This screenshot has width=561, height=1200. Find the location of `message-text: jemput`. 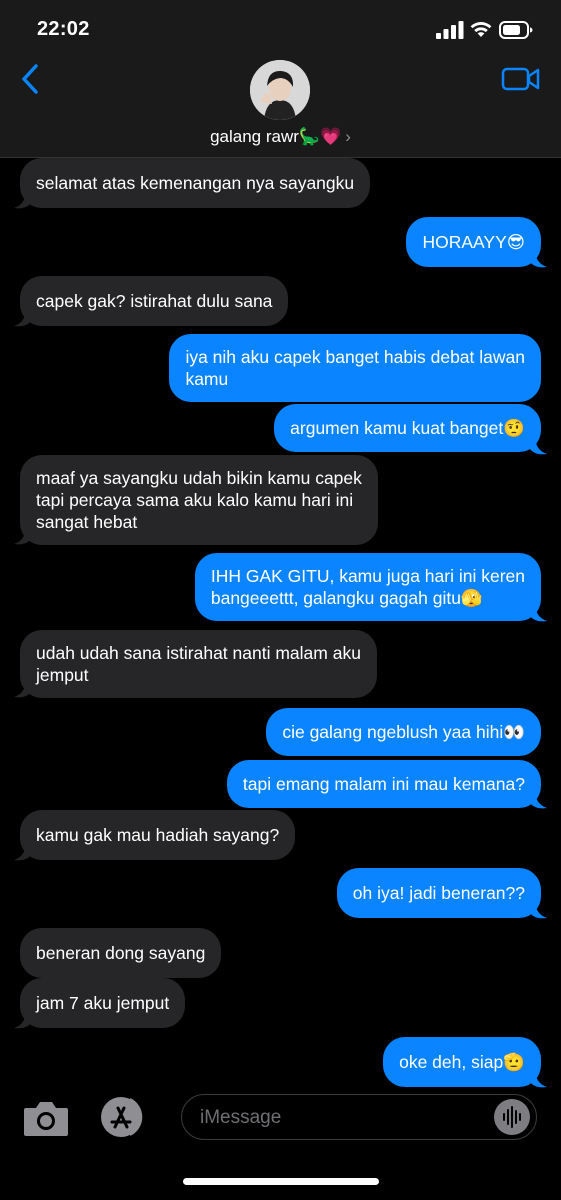

message-text: jemput is located at coordinates (62, 675).